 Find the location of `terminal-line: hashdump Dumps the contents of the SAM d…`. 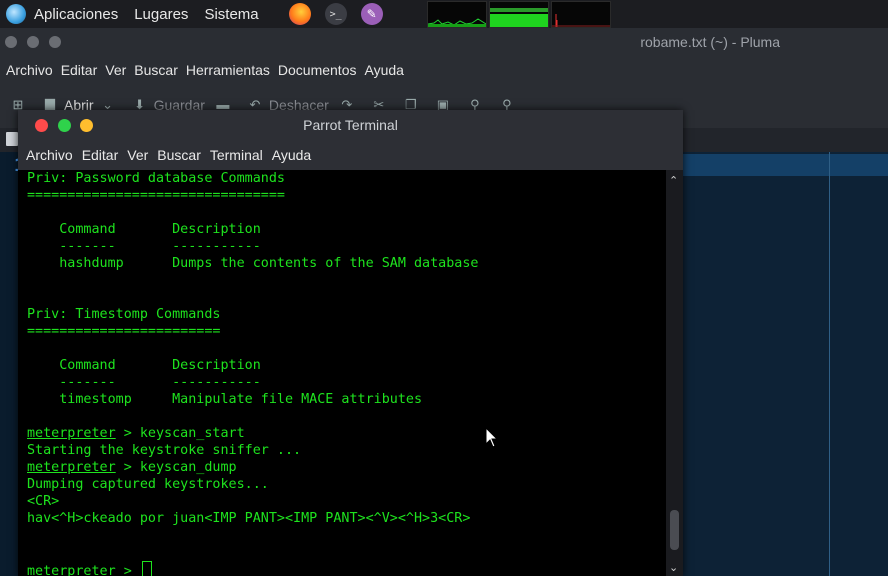

terminal-line: hashdump Dumps the contents of the SAM d… is located at coordinates (253, 263).